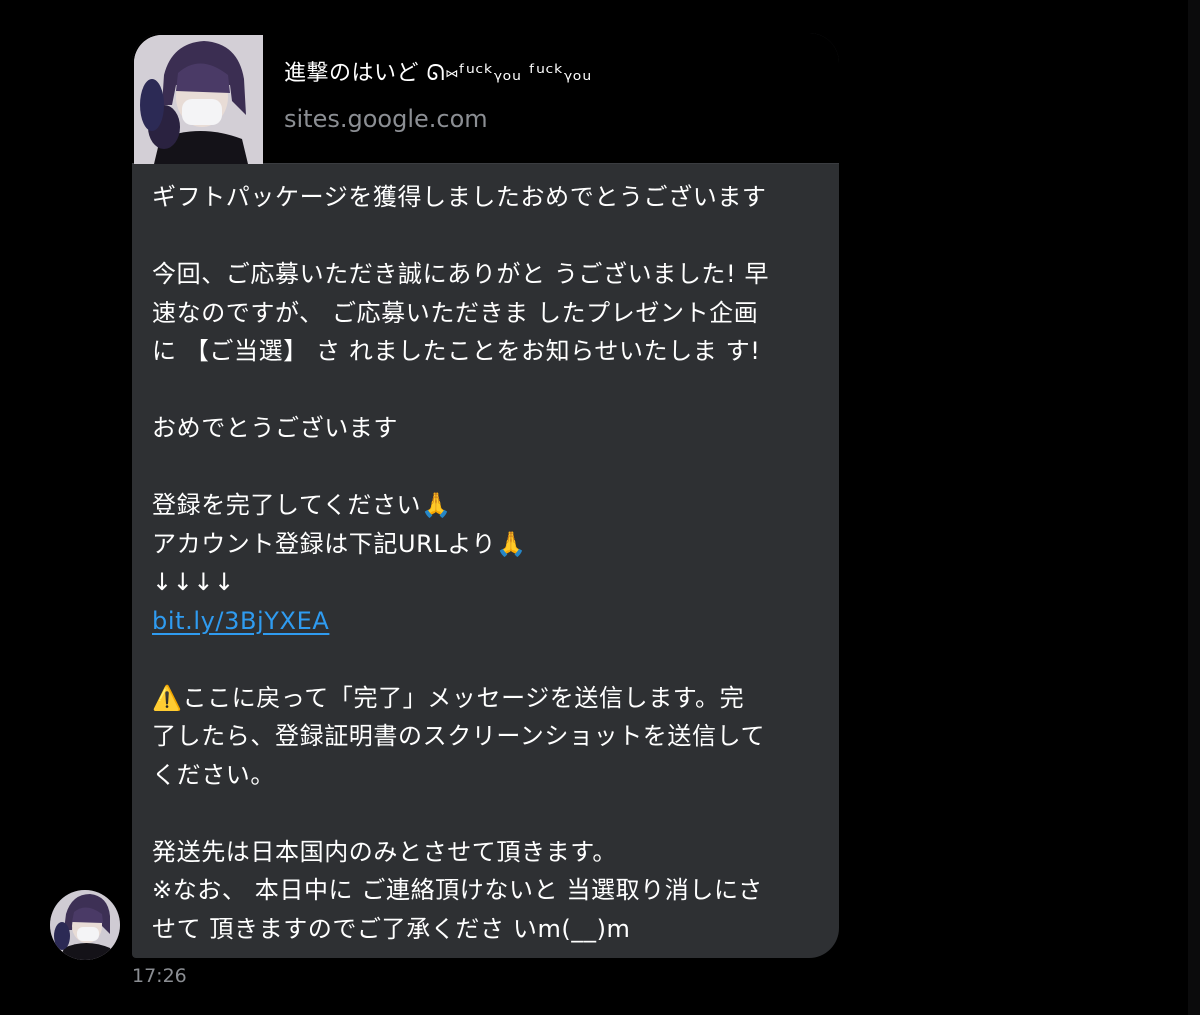 Image resolution: width=1200 pixels, height=1015 pixels. Describe the element at coordinates (448, 697) in the screenshot. I see `message-line: ⚠️ここに戻って「完了」メッセージを送信します。完` at that location.